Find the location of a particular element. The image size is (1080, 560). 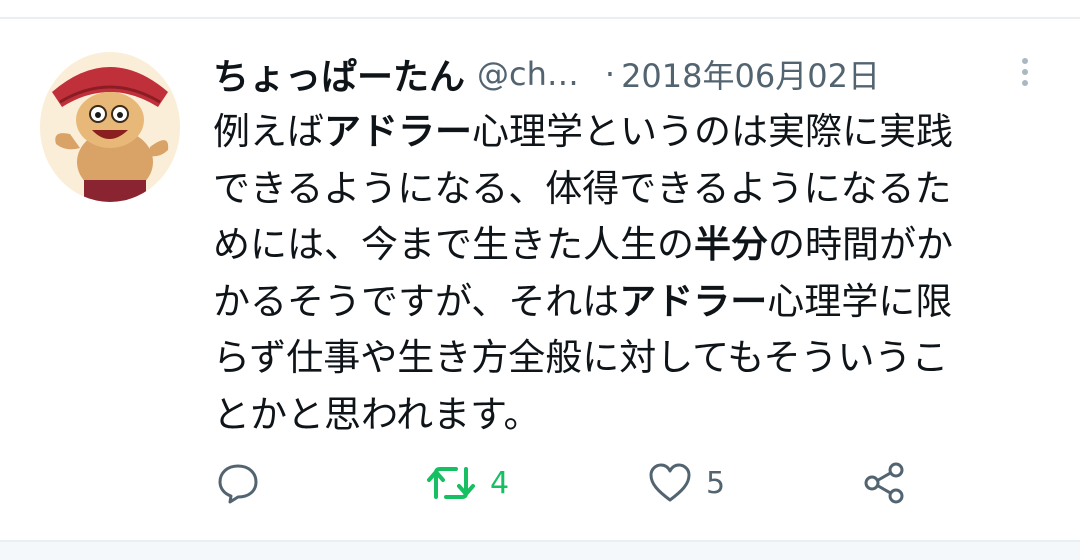

reply-icon is located at coordinates (238, 484).